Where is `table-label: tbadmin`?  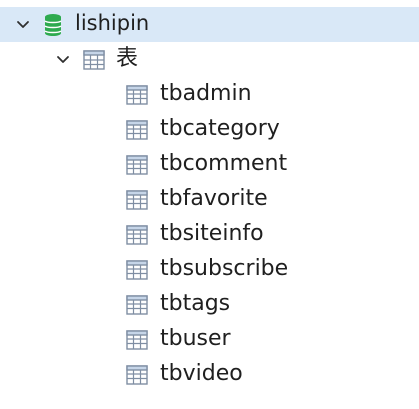
table-label: tbadmin is located at coordinates (206, 93).